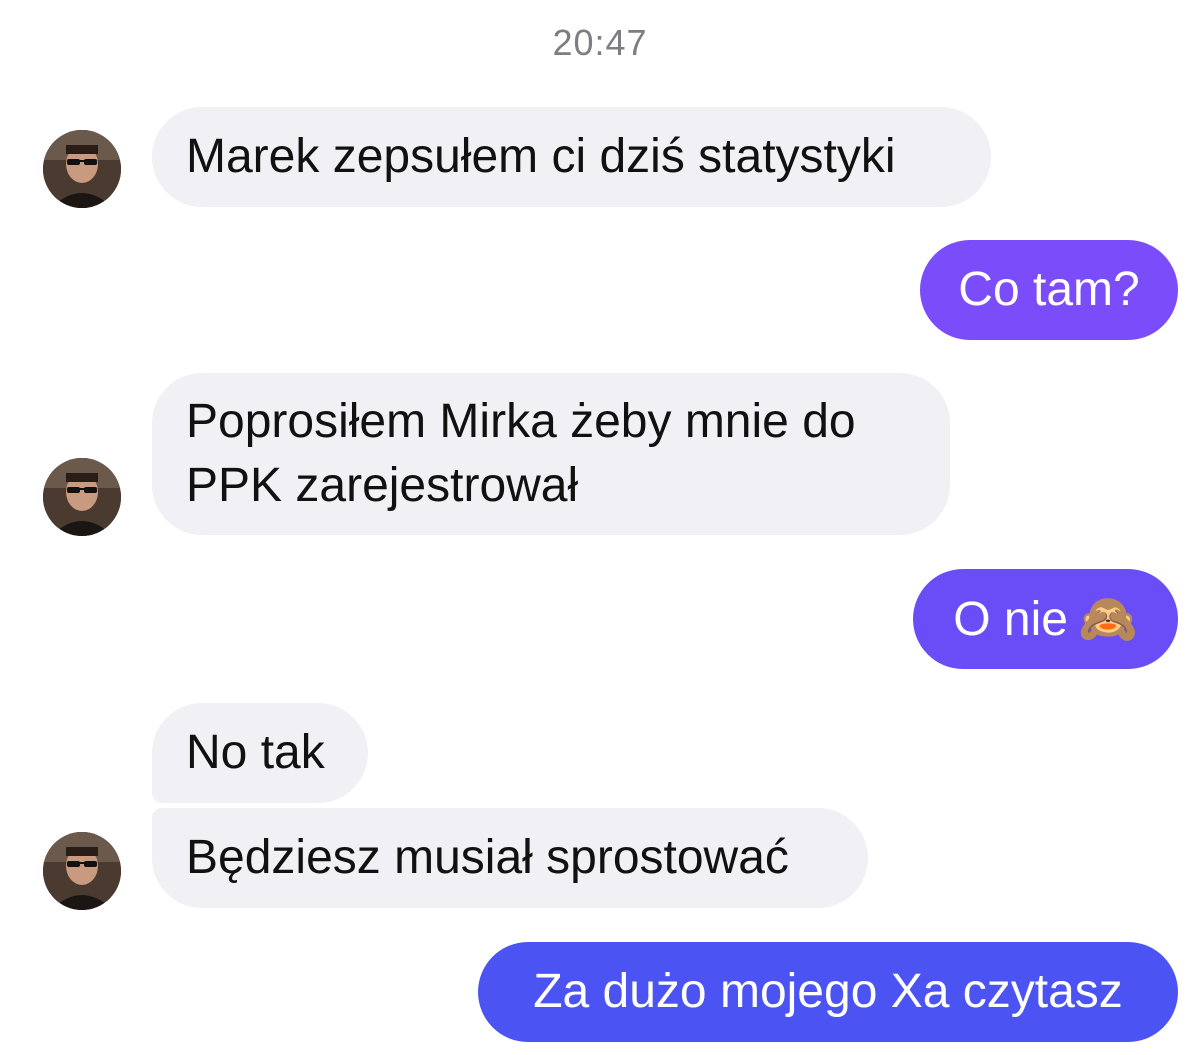 This screenshot has width=1200, height=1055. I want to click on message-text: Będziesz musiał sprostować, so click(487, 857).